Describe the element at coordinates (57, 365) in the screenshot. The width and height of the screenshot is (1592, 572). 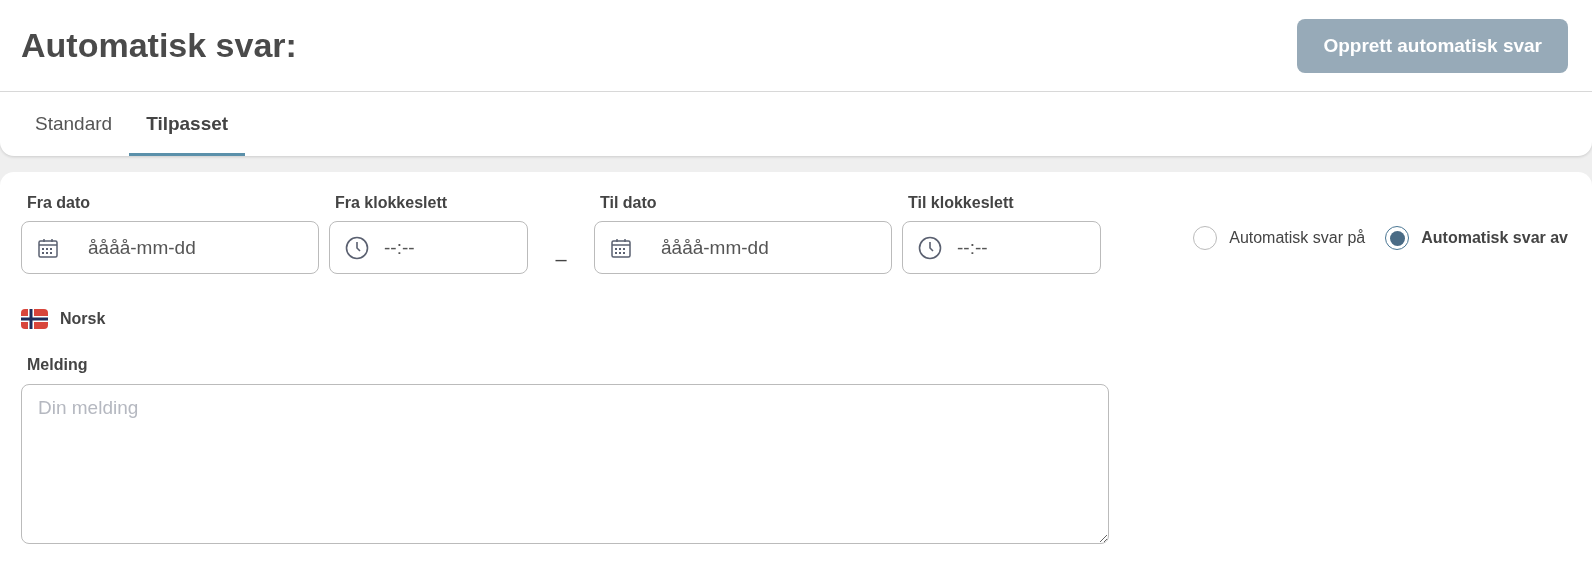
I see `message-label: Melding` at that location.